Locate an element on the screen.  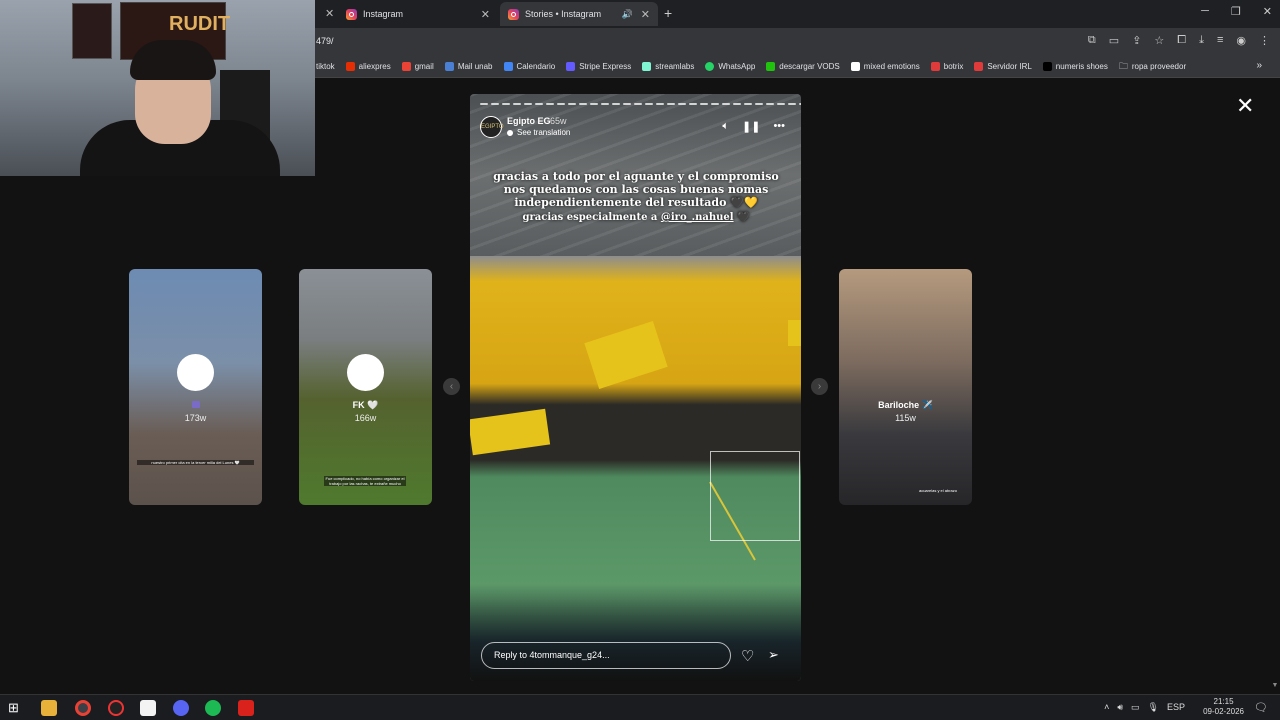
share-icon: ⇪ is located at coordinates (1136, 40).